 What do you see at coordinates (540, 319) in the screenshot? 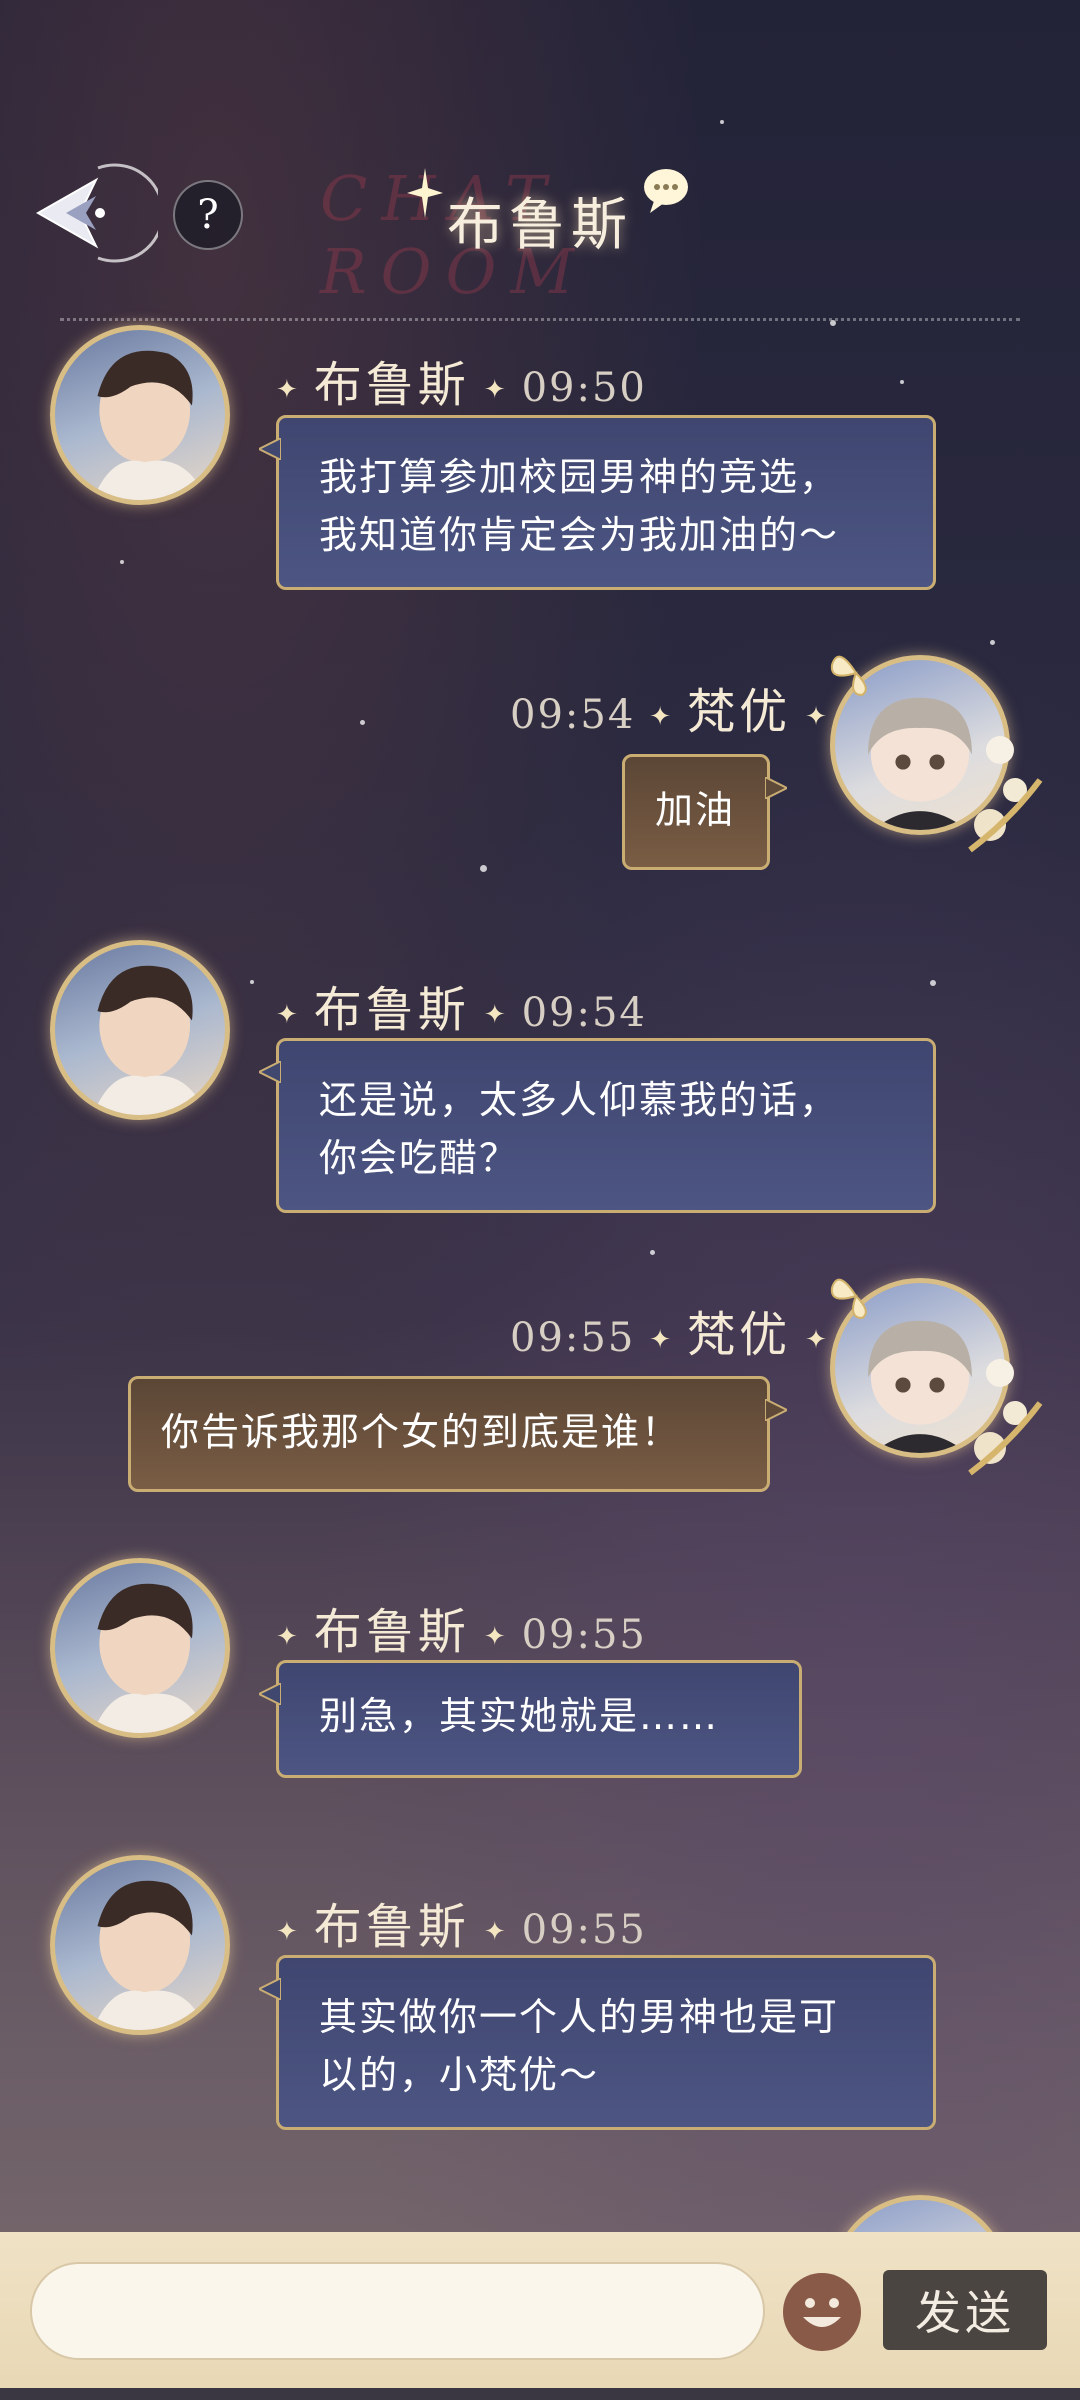
I see `header-divider` at bounding box center [540, 319].